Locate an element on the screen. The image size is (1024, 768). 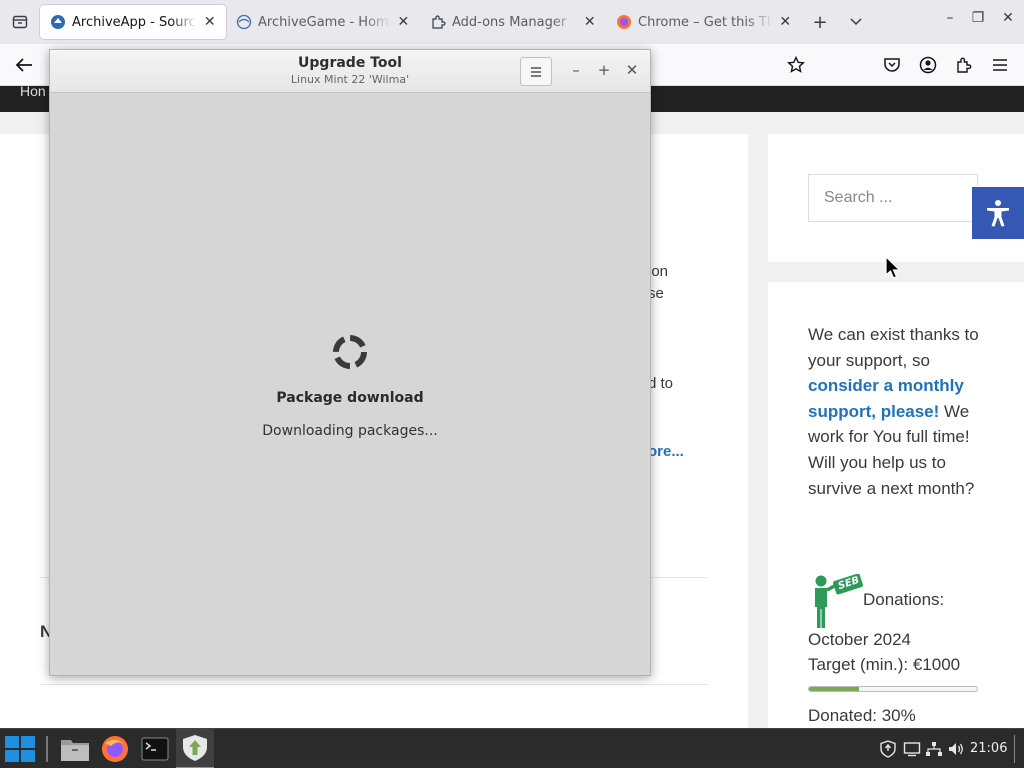
tab-addons-manager: Add-ons Manager ✕ is located at coordinates (513, 22).